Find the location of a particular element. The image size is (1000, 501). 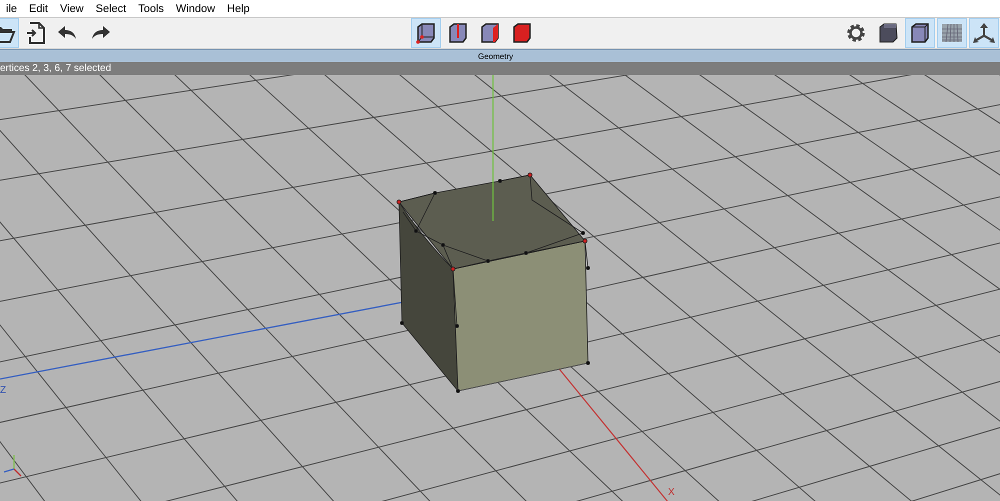

panel-title: Geometry is located at coordinates (496, 56).